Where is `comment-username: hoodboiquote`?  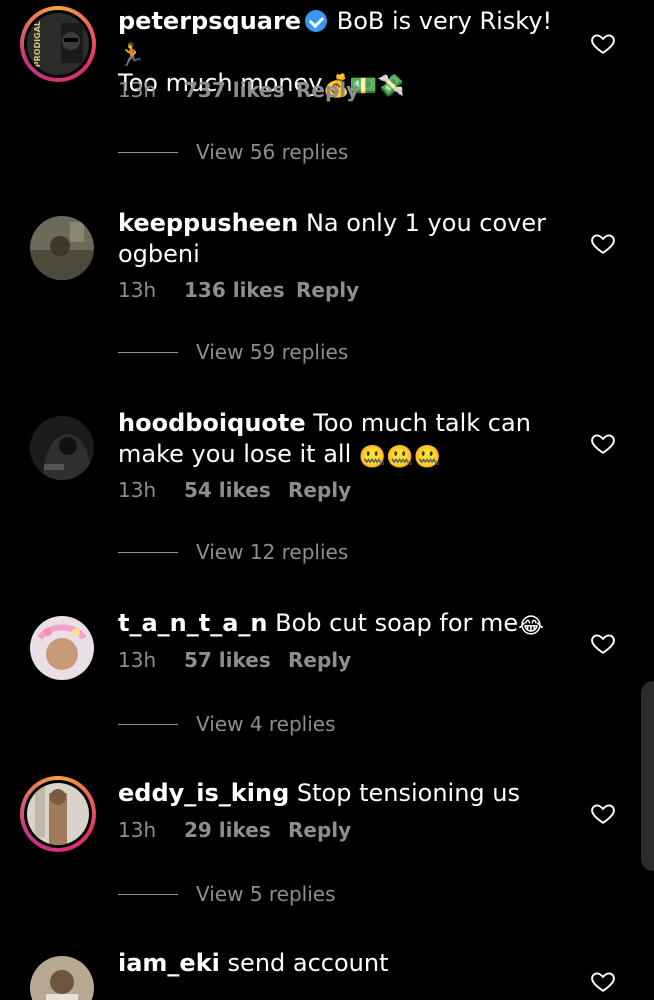
comment-username: hoodboiquote is located at coordinates (212, 423).